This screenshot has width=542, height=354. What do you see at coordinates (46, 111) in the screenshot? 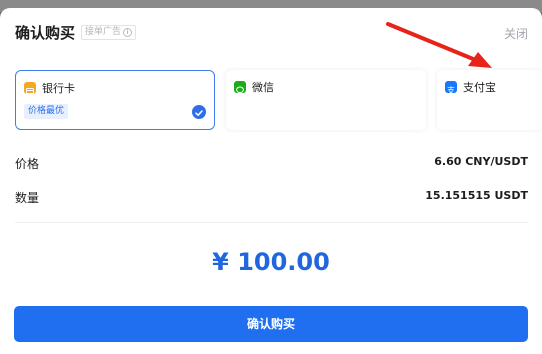
I see `best-price-badge: 价格最优` at bounding box center [46, 111].